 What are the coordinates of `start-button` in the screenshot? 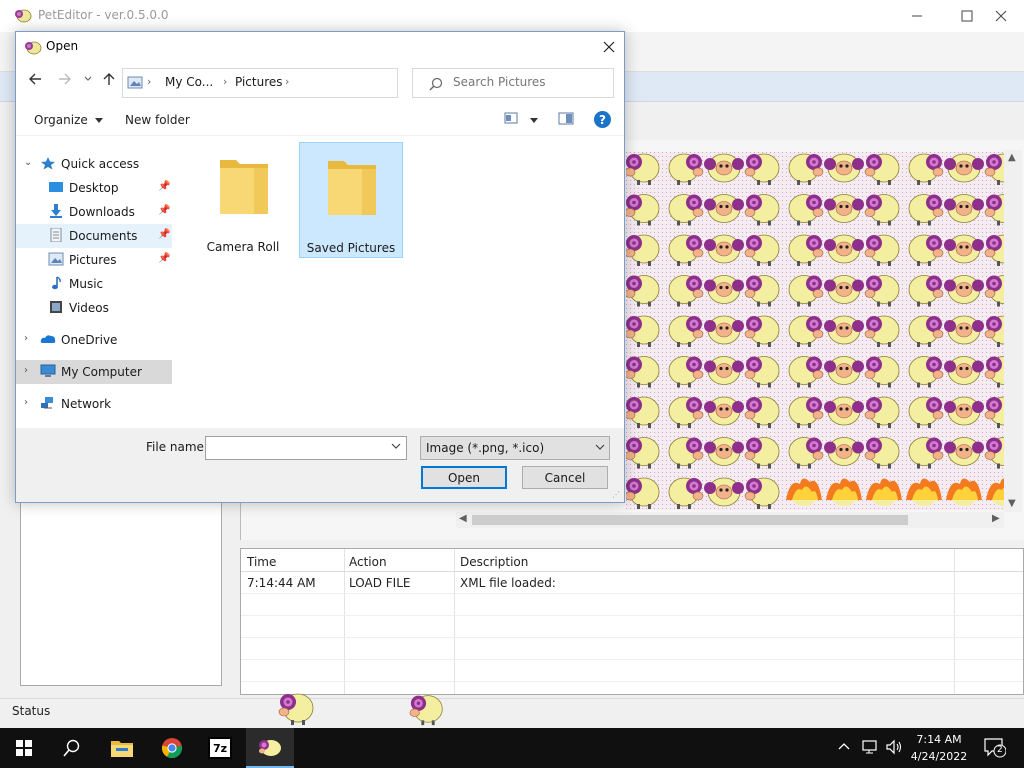 It's located at (24, 748).